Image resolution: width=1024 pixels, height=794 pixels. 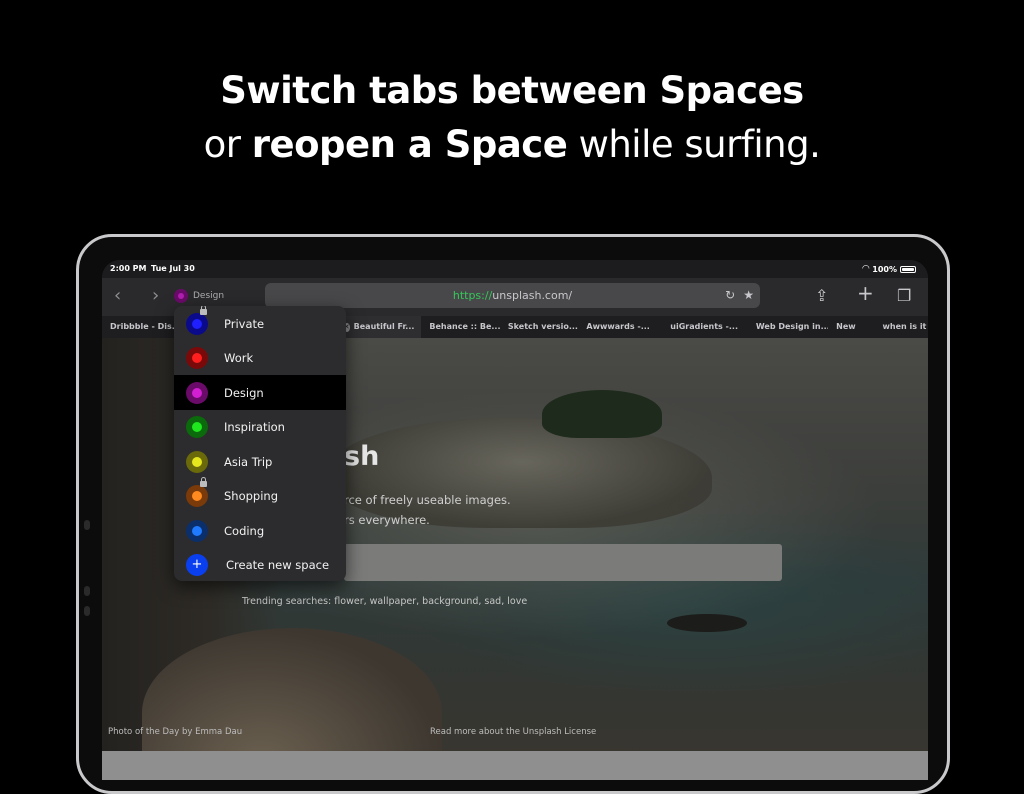 I want to click on space-switcher-button: Design, so click(x=199, y=296).